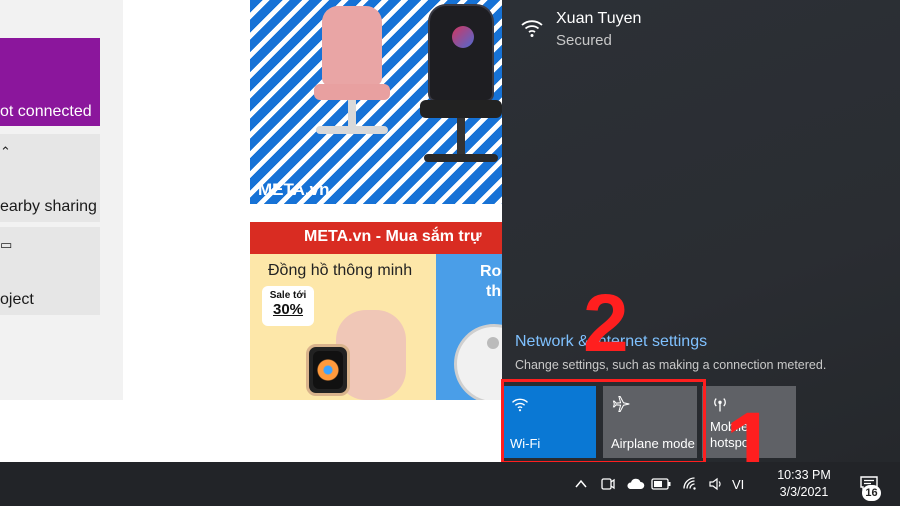  I want to click on settings-panel: ot connected ⌃ earby sharing ▭ oject, so click(61, 200).